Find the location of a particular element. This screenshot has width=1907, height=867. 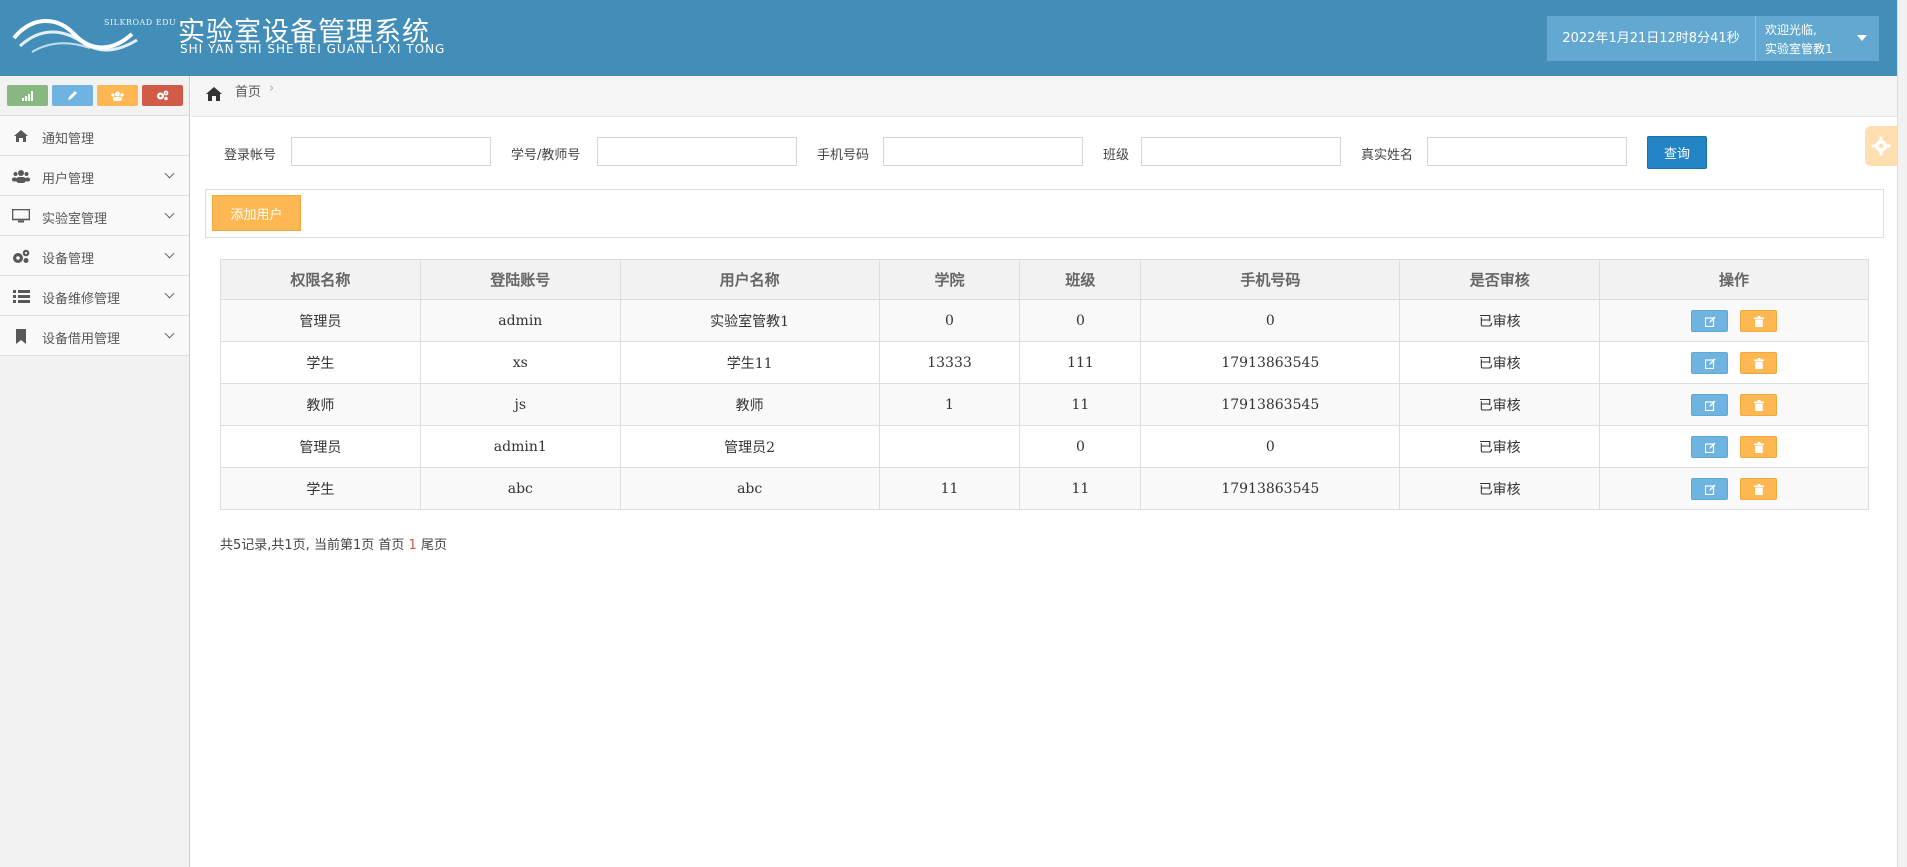

logo-text: SILKROAD EDU is located at coordinates (140, 22).